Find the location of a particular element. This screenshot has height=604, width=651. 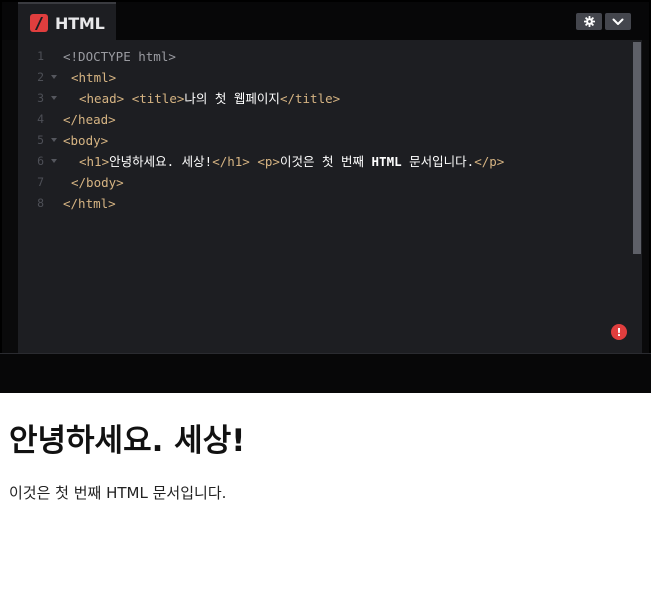

editor-collapse-button is located at coordinates (618, 21).